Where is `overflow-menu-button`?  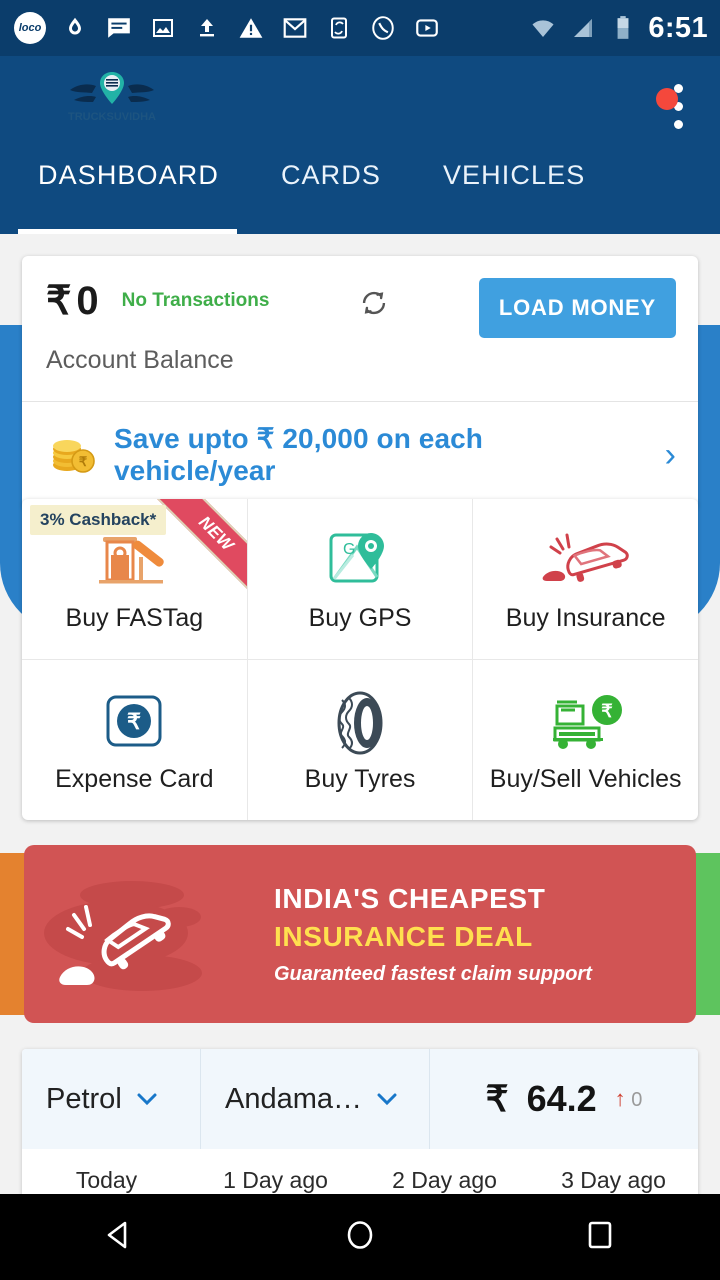 overflow-menu-button is located at coordinates (677, 106).